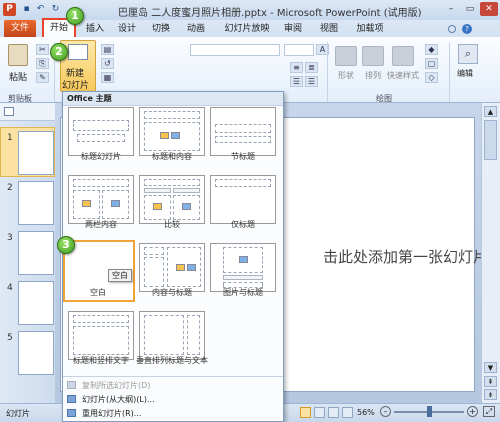 This screenshot has height=422, width=500. What do you see at coordinates (405, 256) in the screenshot?
I see `slide-title-placeholder: 击此处添加第一张幻灯片` at bounding box center [405, 256].